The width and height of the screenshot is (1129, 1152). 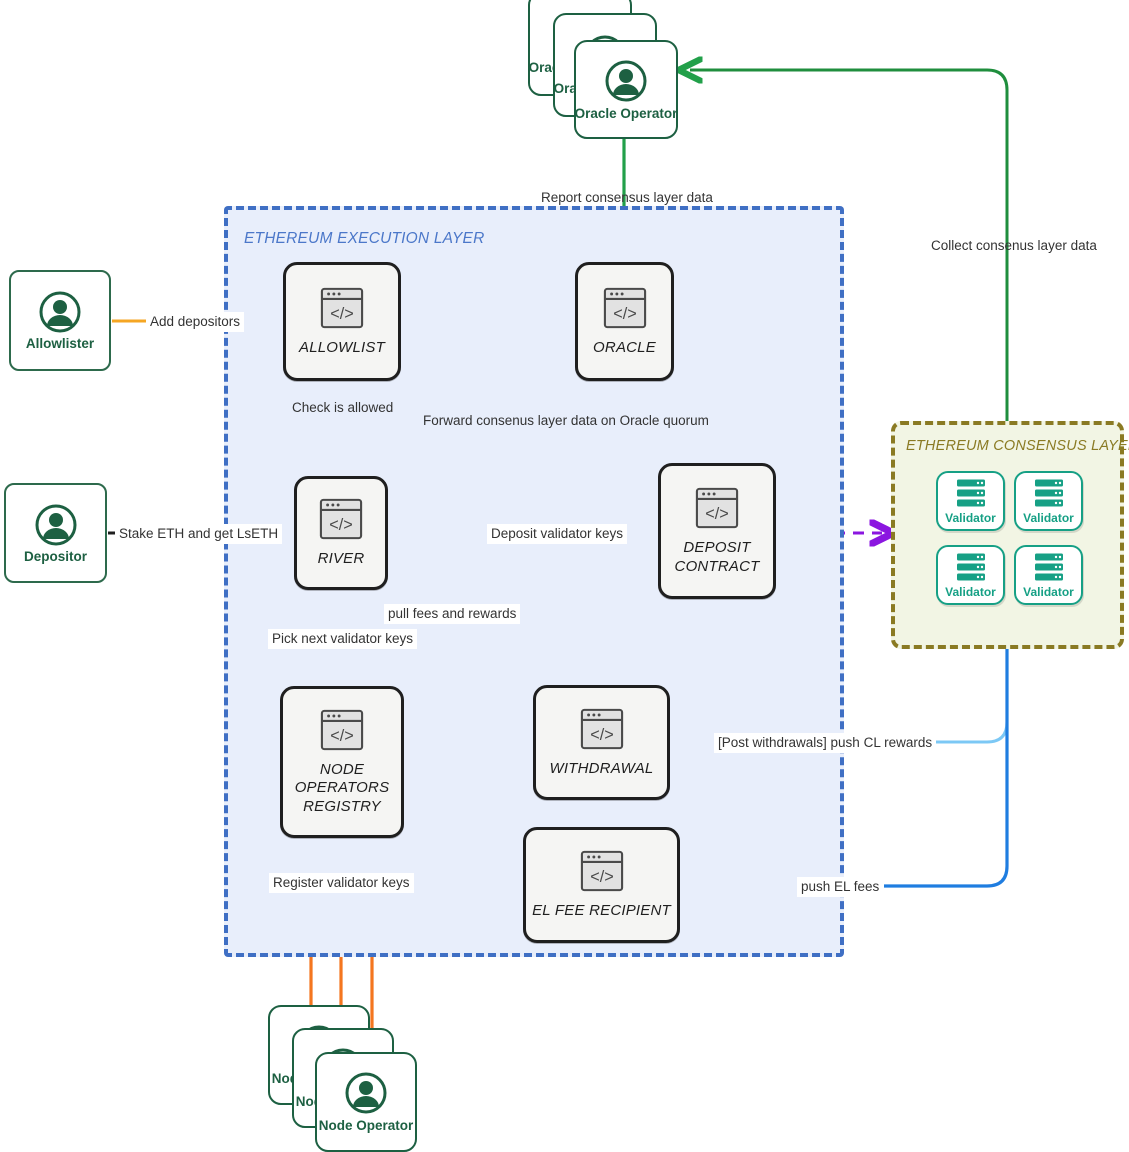 I want to click on contract-allowlist: </> ALLOWLIST, so click(x=342, y=321).